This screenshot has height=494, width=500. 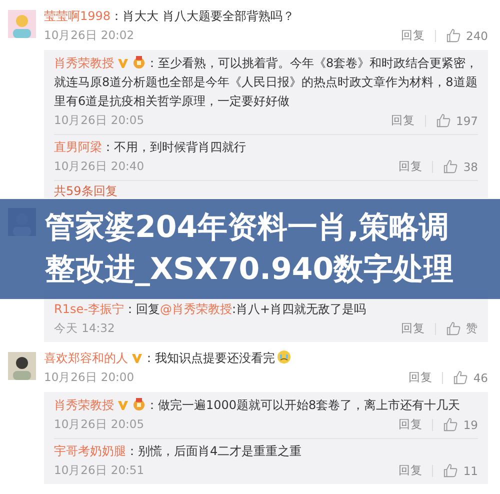 What do you see at coordinates (196, 309) in the screenshot?
I see `mention-link: @肖秀荣教授` at bounding box center [196, 309].